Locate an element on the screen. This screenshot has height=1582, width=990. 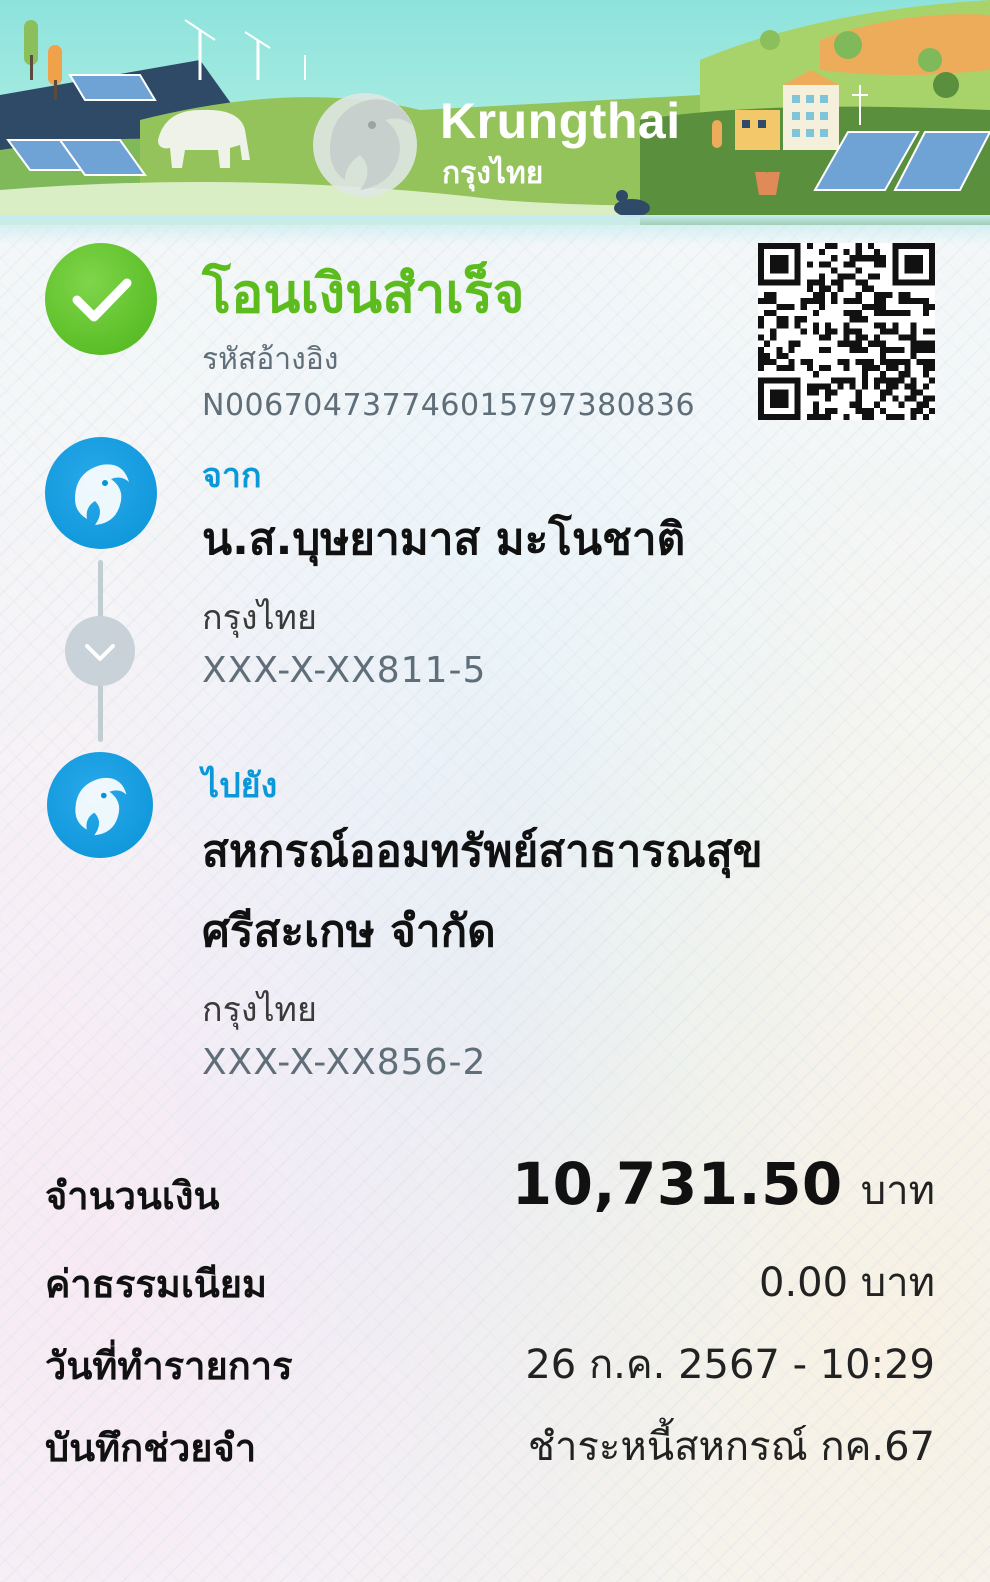
amount-label: จำนวนเงิน is located at coordinates (132, 1196).